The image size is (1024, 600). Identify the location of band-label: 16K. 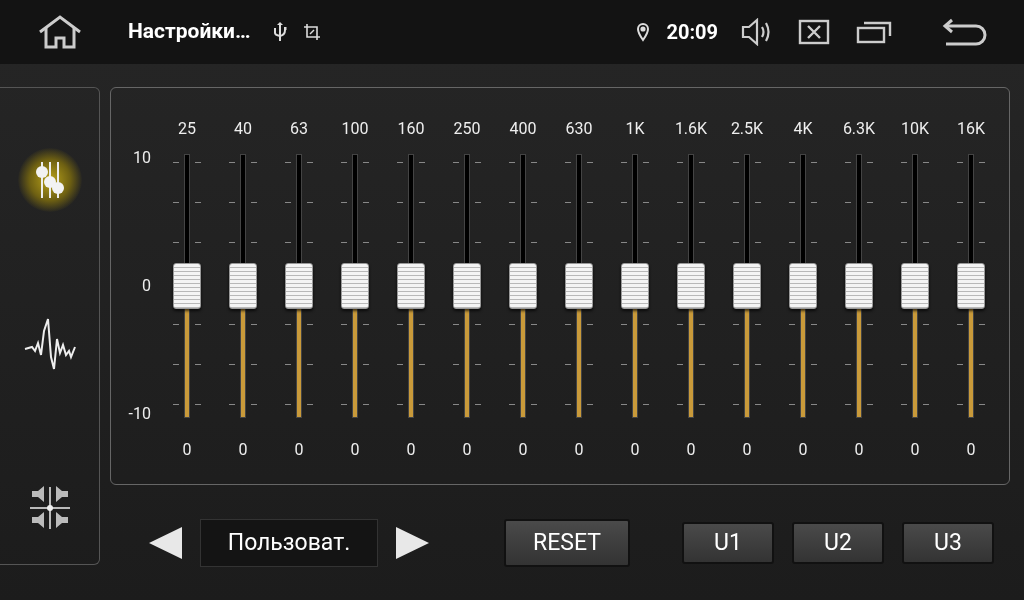
(971, 129).